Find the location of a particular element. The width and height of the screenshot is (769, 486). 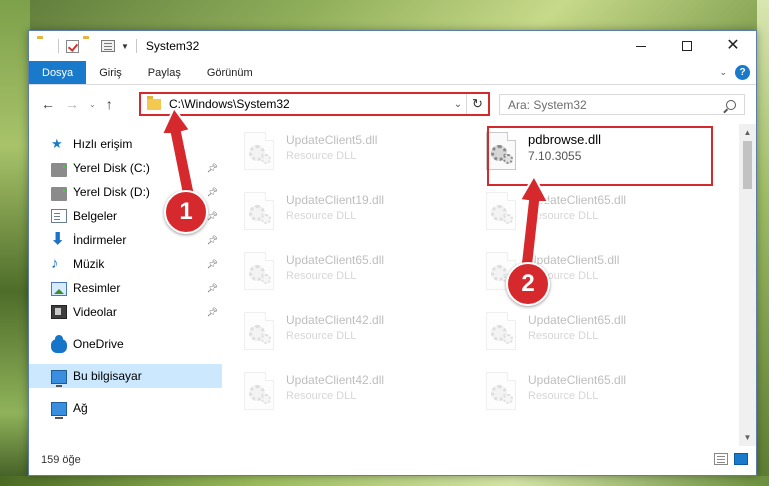

annotation-step-1: 1 is located at coordinates (186, 212).